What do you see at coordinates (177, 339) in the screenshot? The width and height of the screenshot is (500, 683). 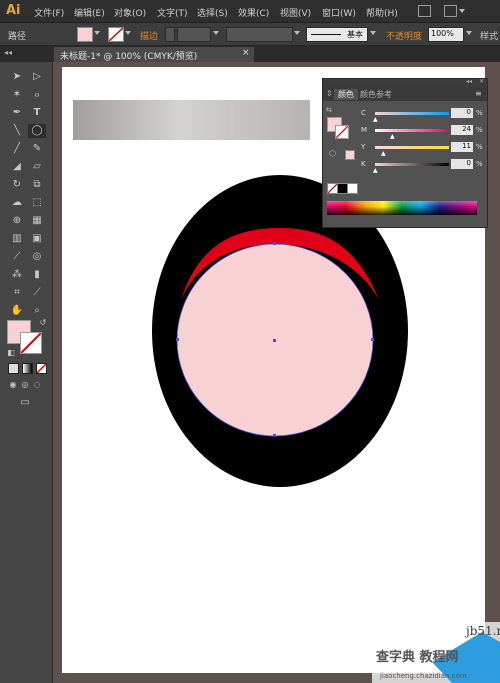 I see `anchor-point-left` at bounding box center [177, 339].